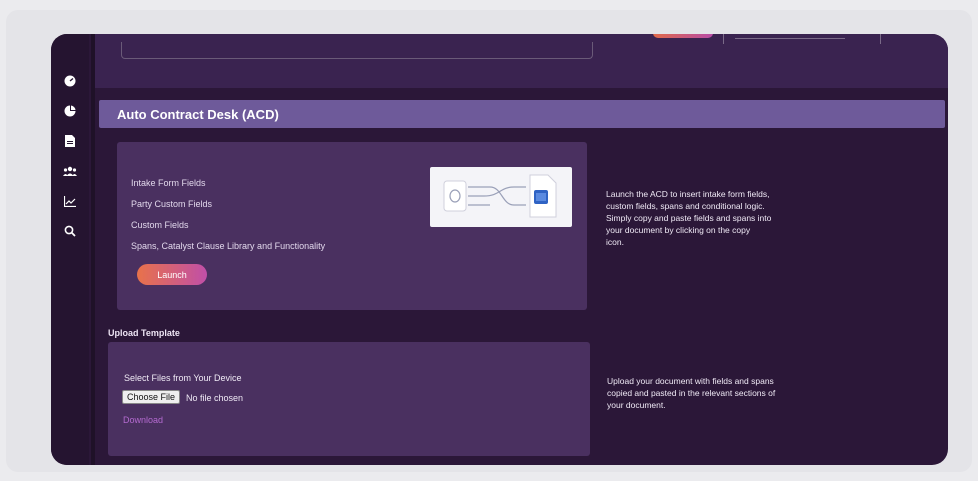 This screenshot has height=481, width=978. I want to click on section-gap, so click(521, 92).